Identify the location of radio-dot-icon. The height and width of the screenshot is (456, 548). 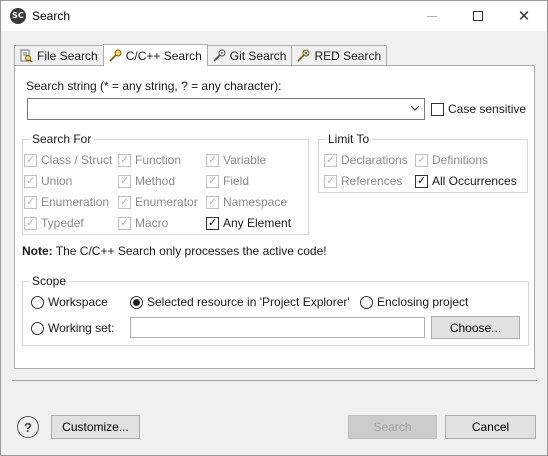
(136, 302).